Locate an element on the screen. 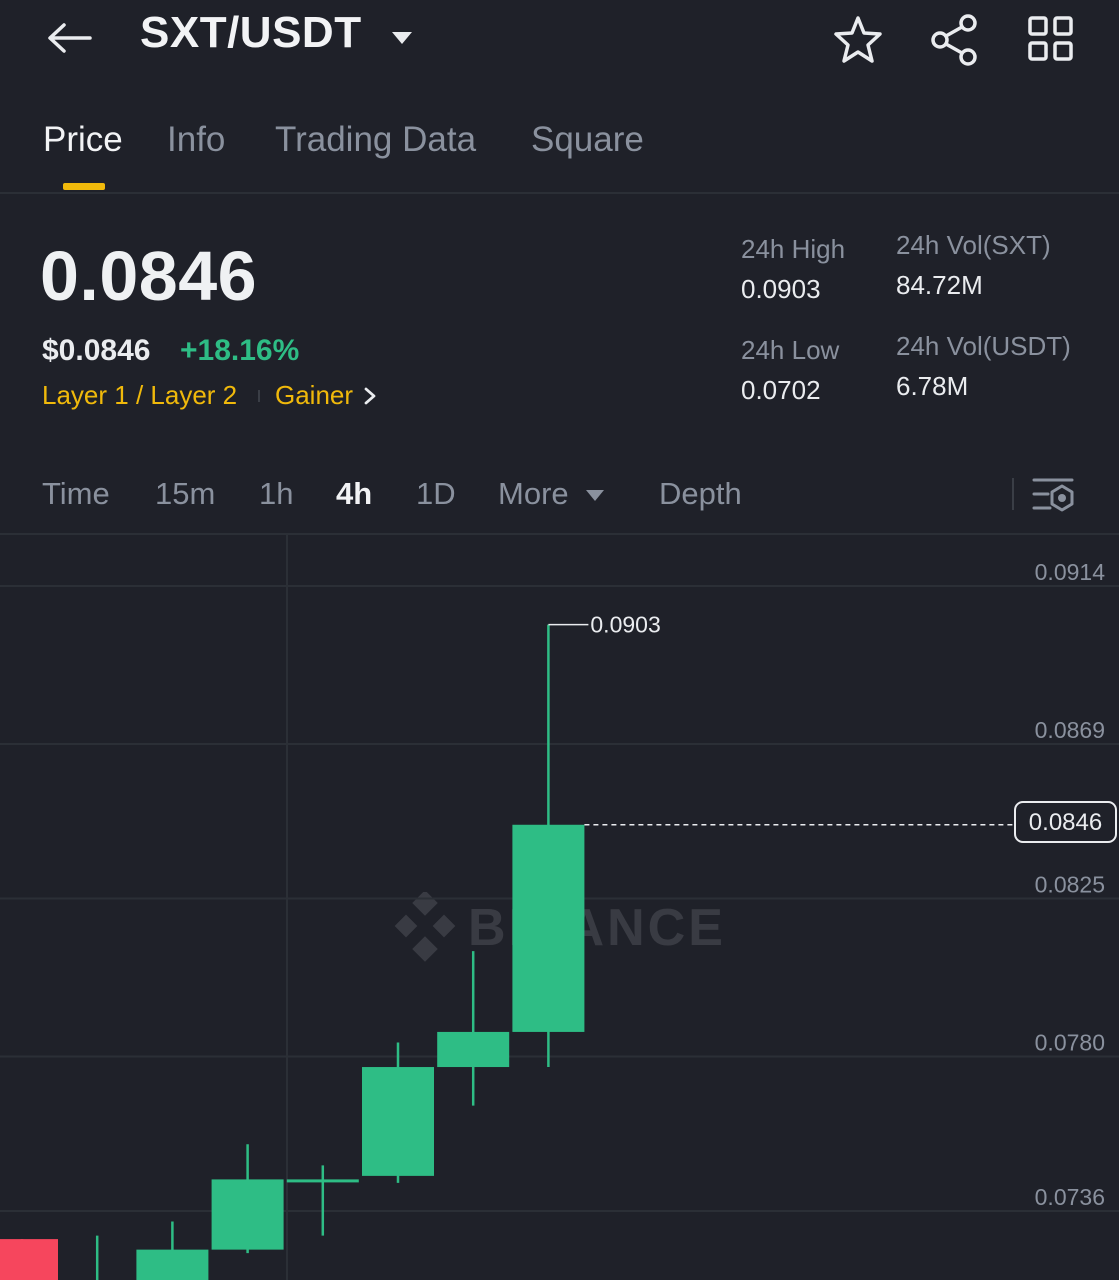 The image size is (1119, 1280). high-marker-label: 0.0903 is located at coordinates (625, 625).